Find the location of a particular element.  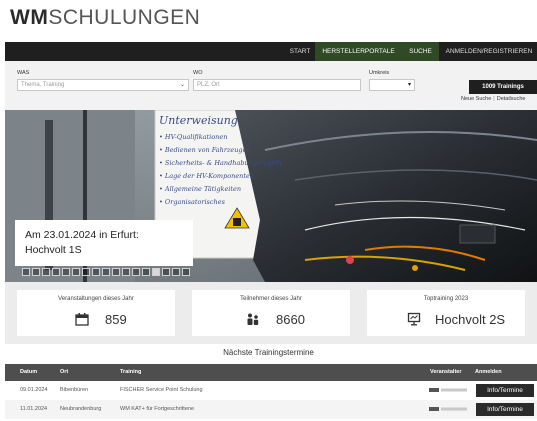

wo-label: WO is located at coordinates (198, 73).